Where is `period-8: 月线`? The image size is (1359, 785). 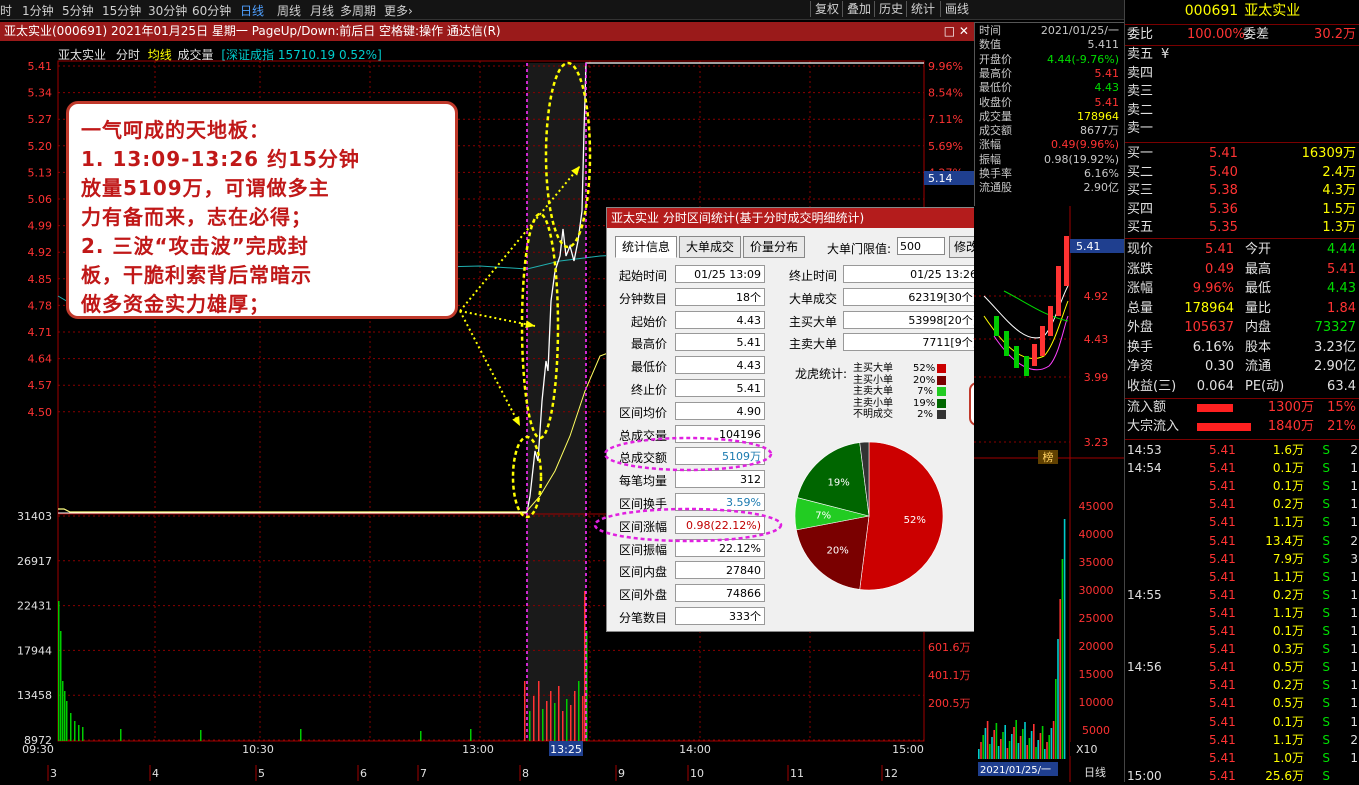 period-8: 月线 is located at coordinates (322, 10).